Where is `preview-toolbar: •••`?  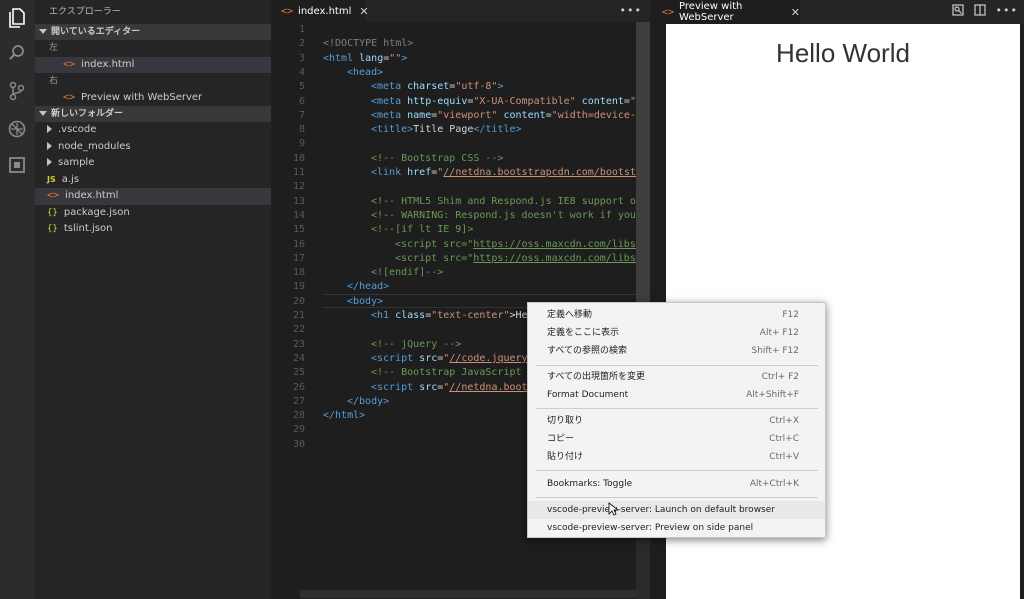
preview-toolbar: ••• is located at coordinates (984, 11).